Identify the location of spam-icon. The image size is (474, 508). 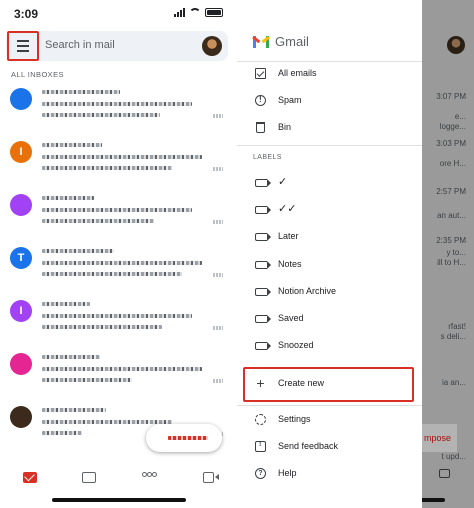
(260, 100).